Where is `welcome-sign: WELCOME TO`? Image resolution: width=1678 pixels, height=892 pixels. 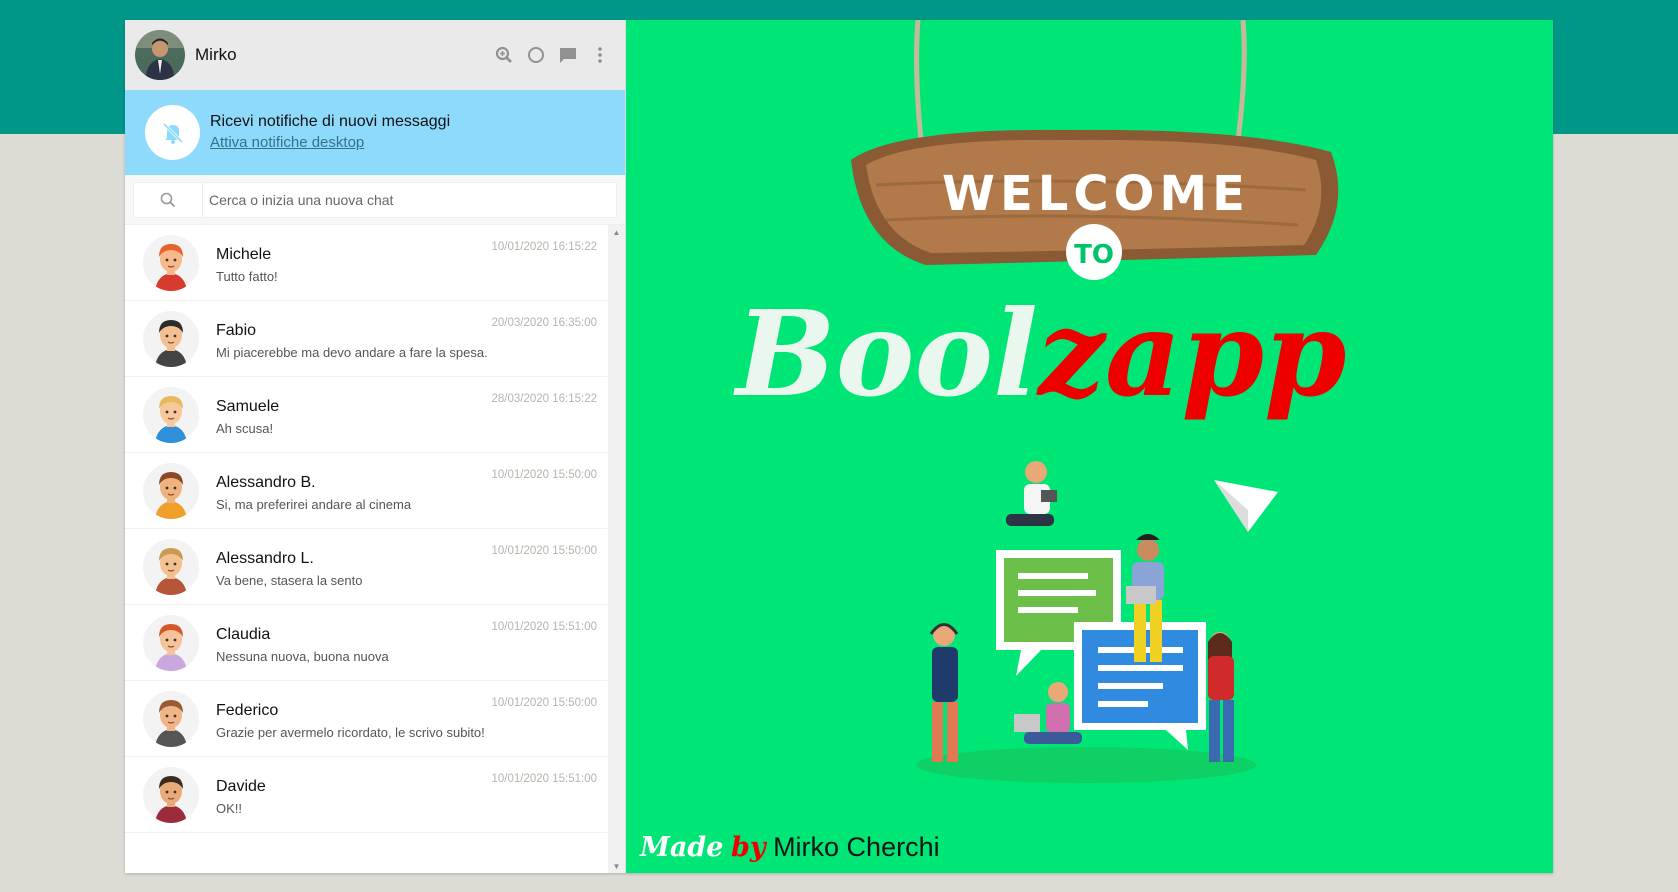
welcome-sign: WELCOME TO is located at coordinates (1095, 204).